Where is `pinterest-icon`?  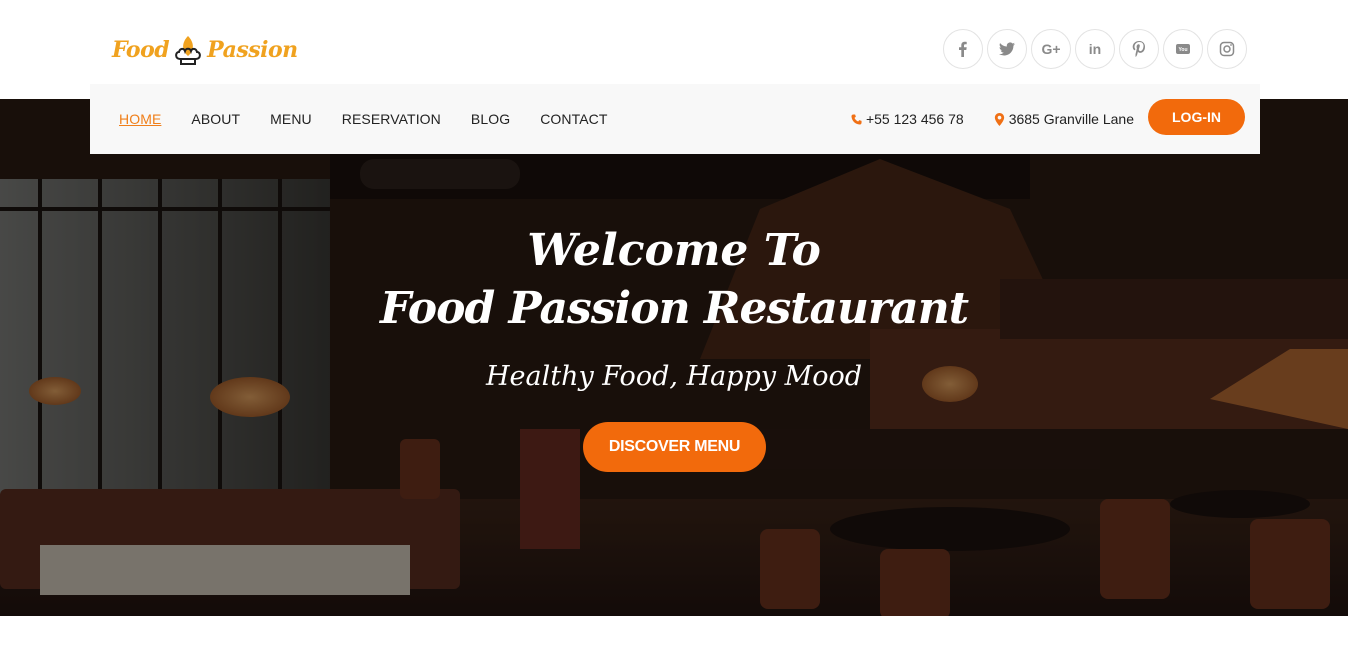 pinterest-icon is located at coordinates (1139, 49).